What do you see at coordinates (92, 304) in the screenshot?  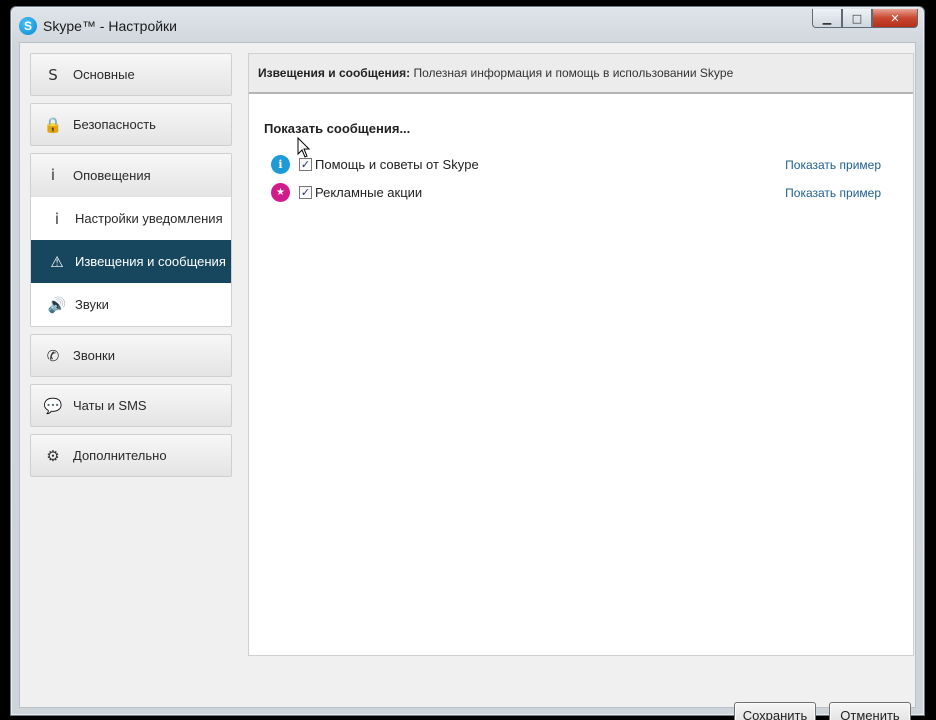 I see `sidebar-subitem-label: Звуки` at bounding box center [92, 304].